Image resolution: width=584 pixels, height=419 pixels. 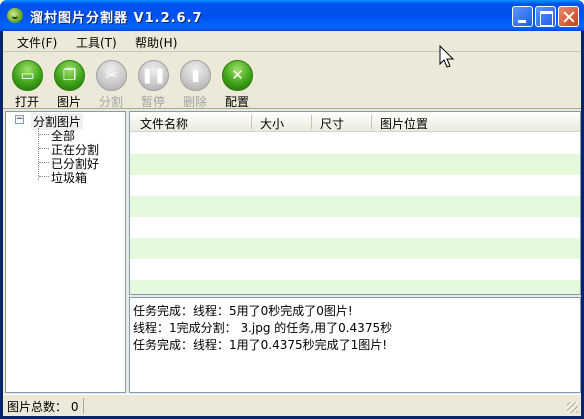 What do you see at coordinates (332, 123) in the screenshot?
I see `column-dimensions: 尺寸` at bounding box center [332, 123].